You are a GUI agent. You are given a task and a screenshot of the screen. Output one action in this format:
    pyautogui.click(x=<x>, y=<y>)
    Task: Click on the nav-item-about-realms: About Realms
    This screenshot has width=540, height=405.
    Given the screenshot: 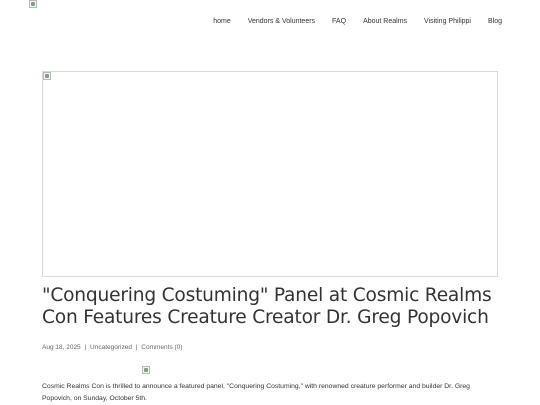 What is the action you would take?
    pyautogui.click(x=385, y=21)
    